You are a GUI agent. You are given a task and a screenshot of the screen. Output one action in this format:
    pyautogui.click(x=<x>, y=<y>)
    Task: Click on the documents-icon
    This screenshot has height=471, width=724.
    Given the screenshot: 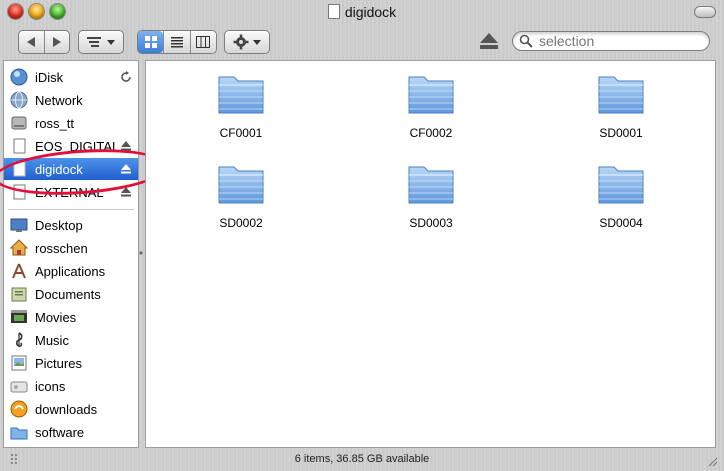 What is the action you would take?
    pyautogui.click(x=19, y=294)
    